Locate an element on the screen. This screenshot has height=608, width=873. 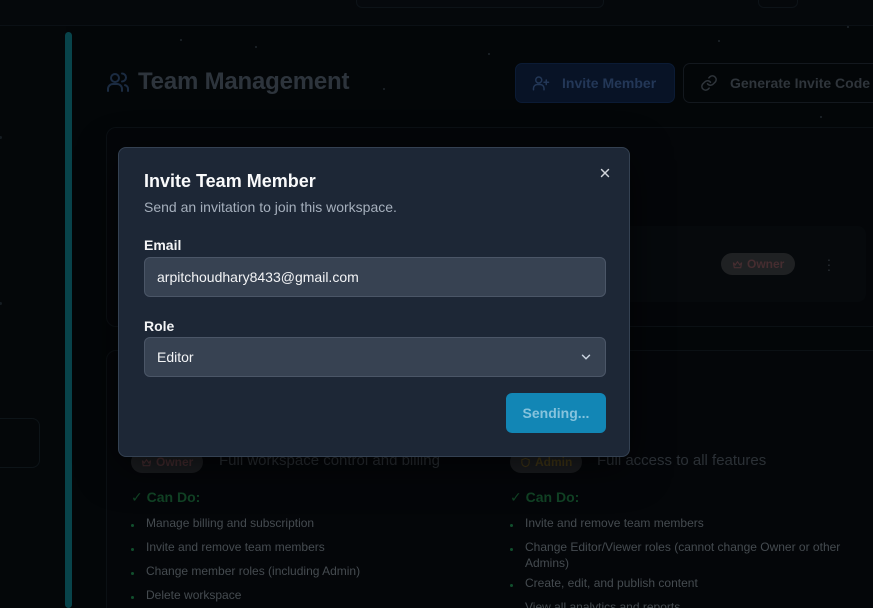
role-label: Role is located at coordinates (159, 326).